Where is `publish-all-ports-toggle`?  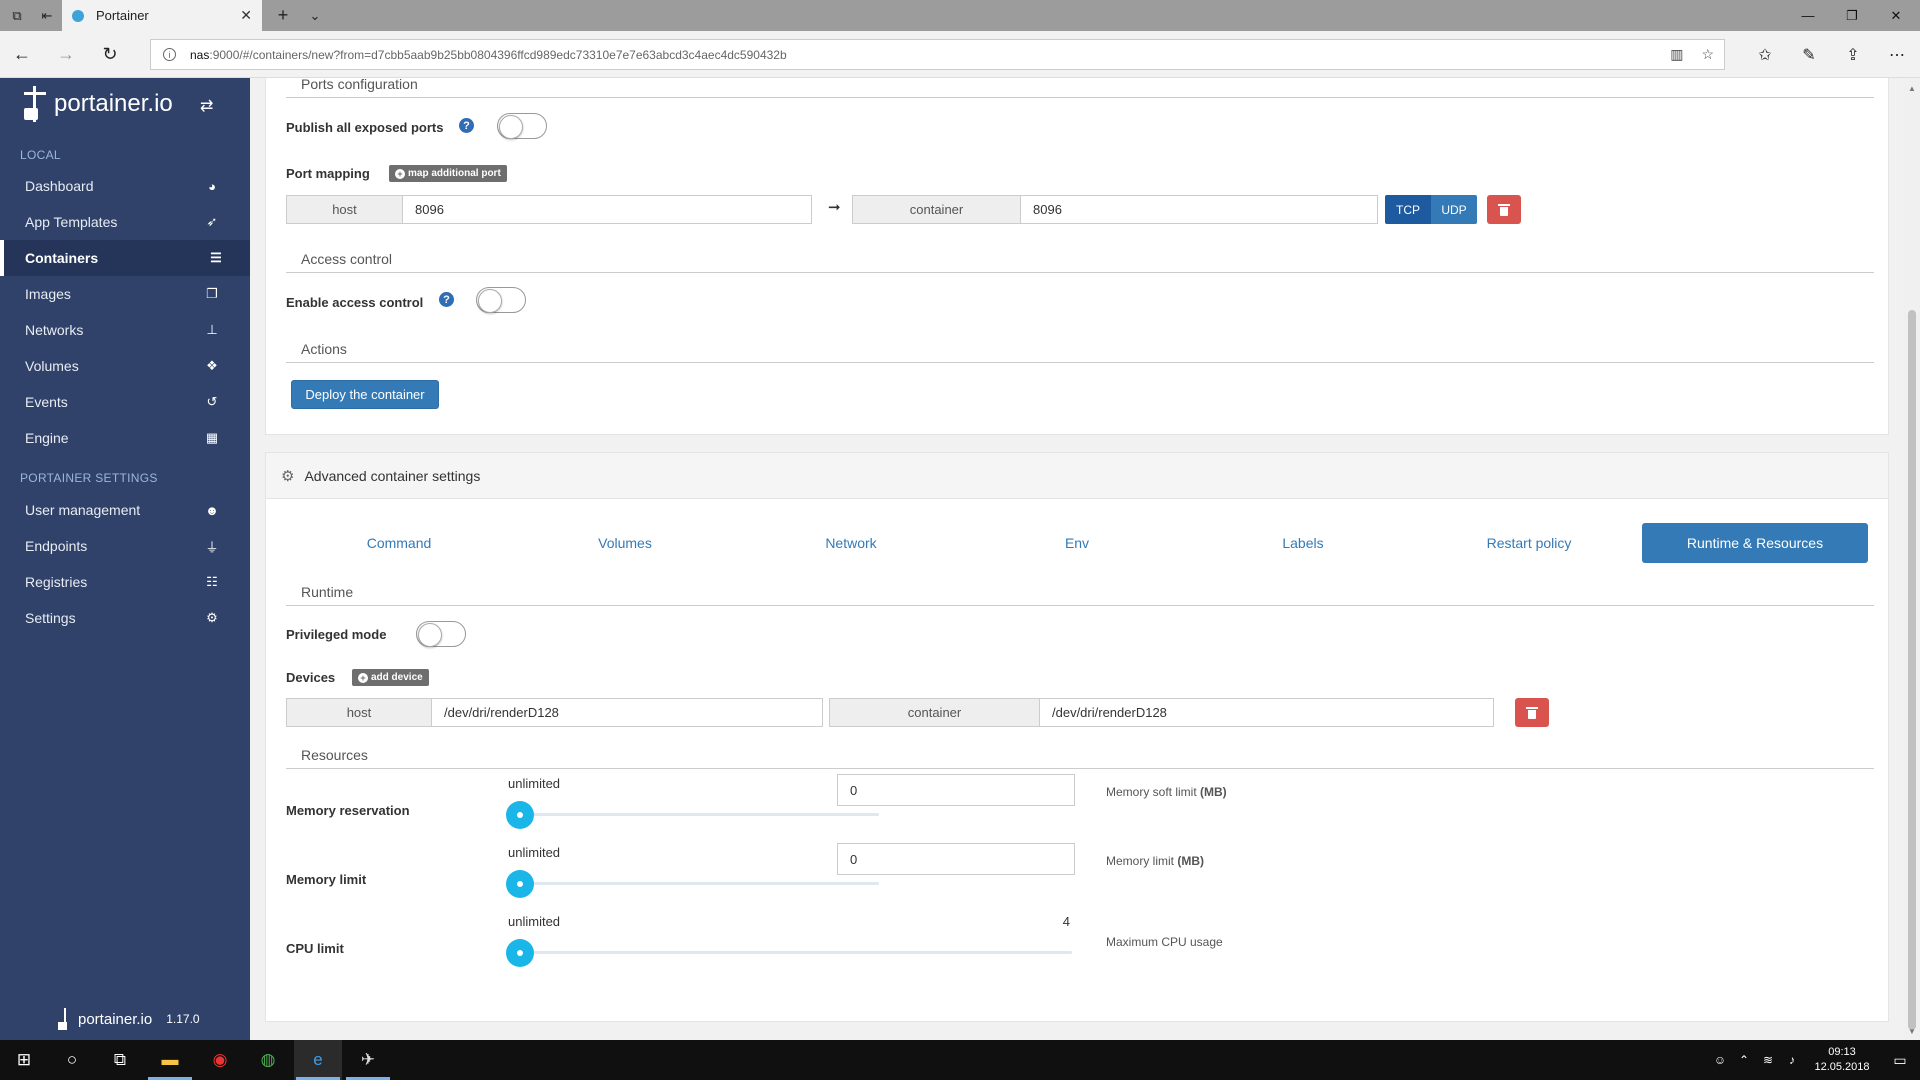
publish-all-ports-toggle is located at coordinates (522, 126).